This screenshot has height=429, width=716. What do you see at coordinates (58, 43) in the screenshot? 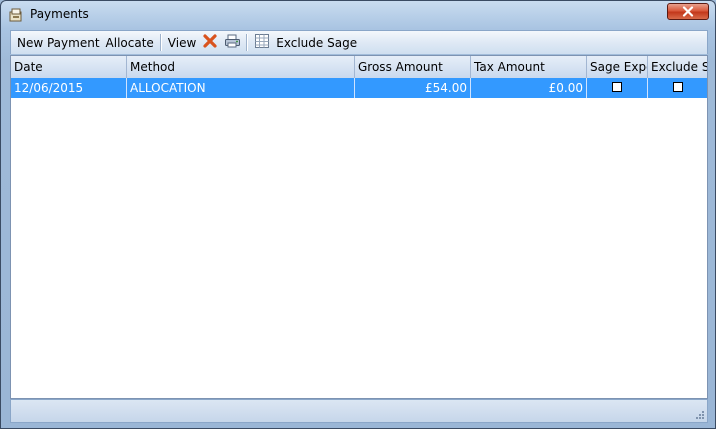
I see `new-payment-button: New Payment` at bounding box center [58, 43].